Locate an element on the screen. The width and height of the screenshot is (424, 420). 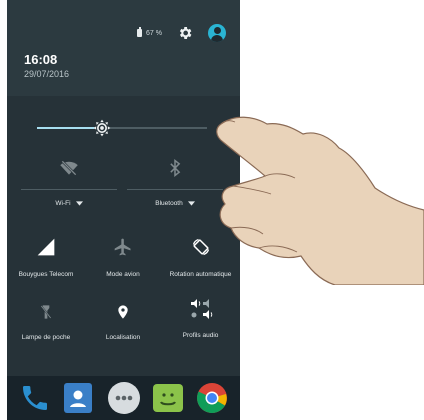
tile-audio-profiles: Profils audio is located at coordinates (200, 319).